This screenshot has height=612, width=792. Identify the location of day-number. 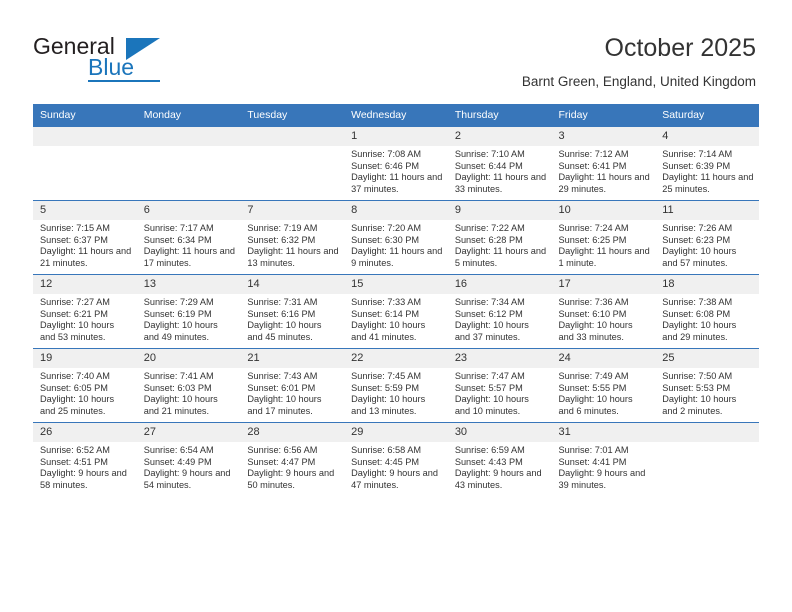
(85, 136).